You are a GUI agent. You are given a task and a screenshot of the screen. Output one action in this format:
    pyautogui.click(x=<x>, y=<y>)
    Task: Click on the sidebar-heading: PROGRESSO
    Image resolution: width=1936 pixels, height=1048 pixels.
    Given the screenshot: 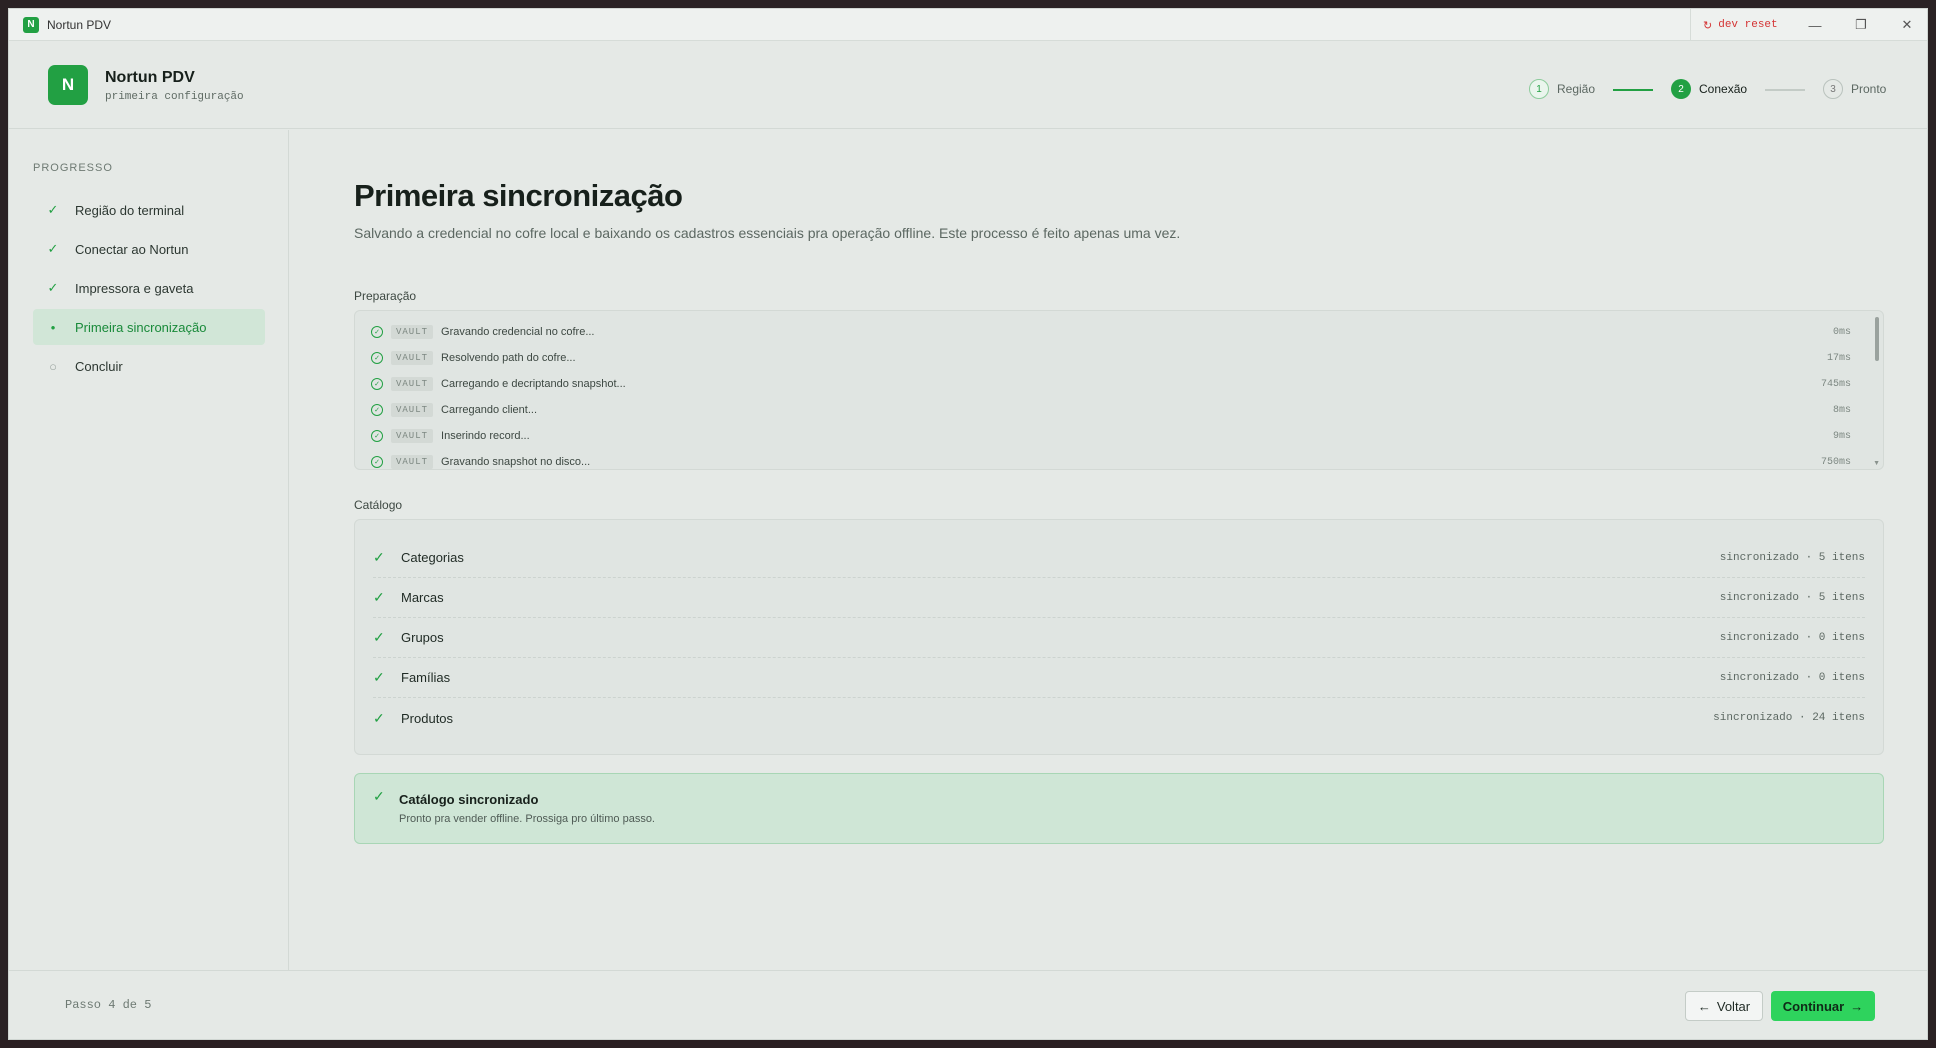 What is the action you would take?
    pyautogui.click(x=73, y=168)
    